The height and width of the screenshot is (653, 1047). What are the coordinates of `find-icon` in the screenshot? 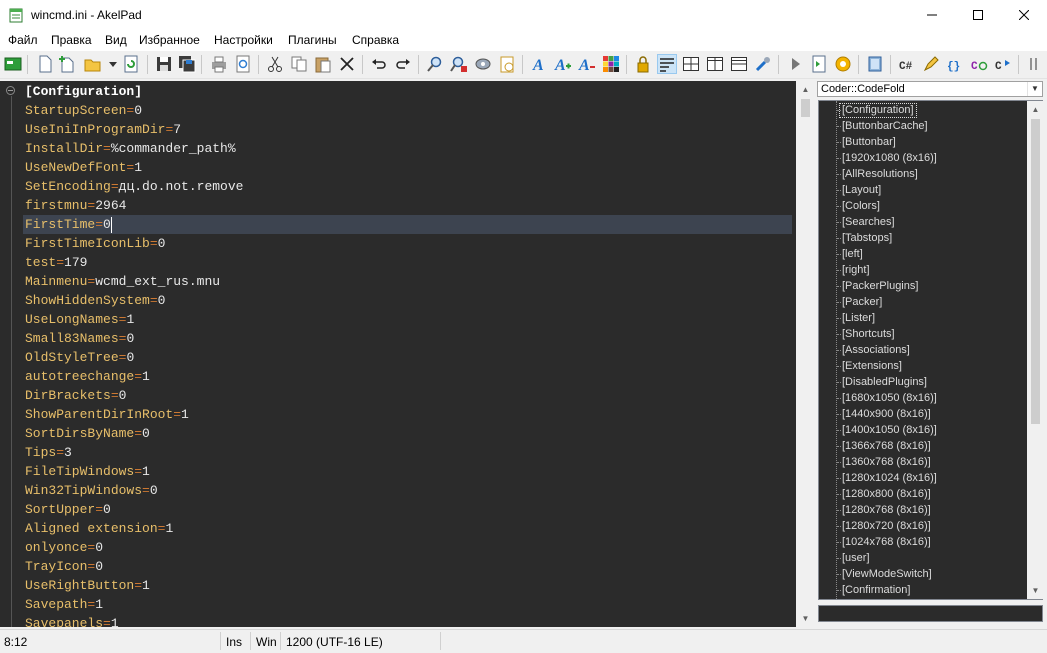 It's located at (435, 64).